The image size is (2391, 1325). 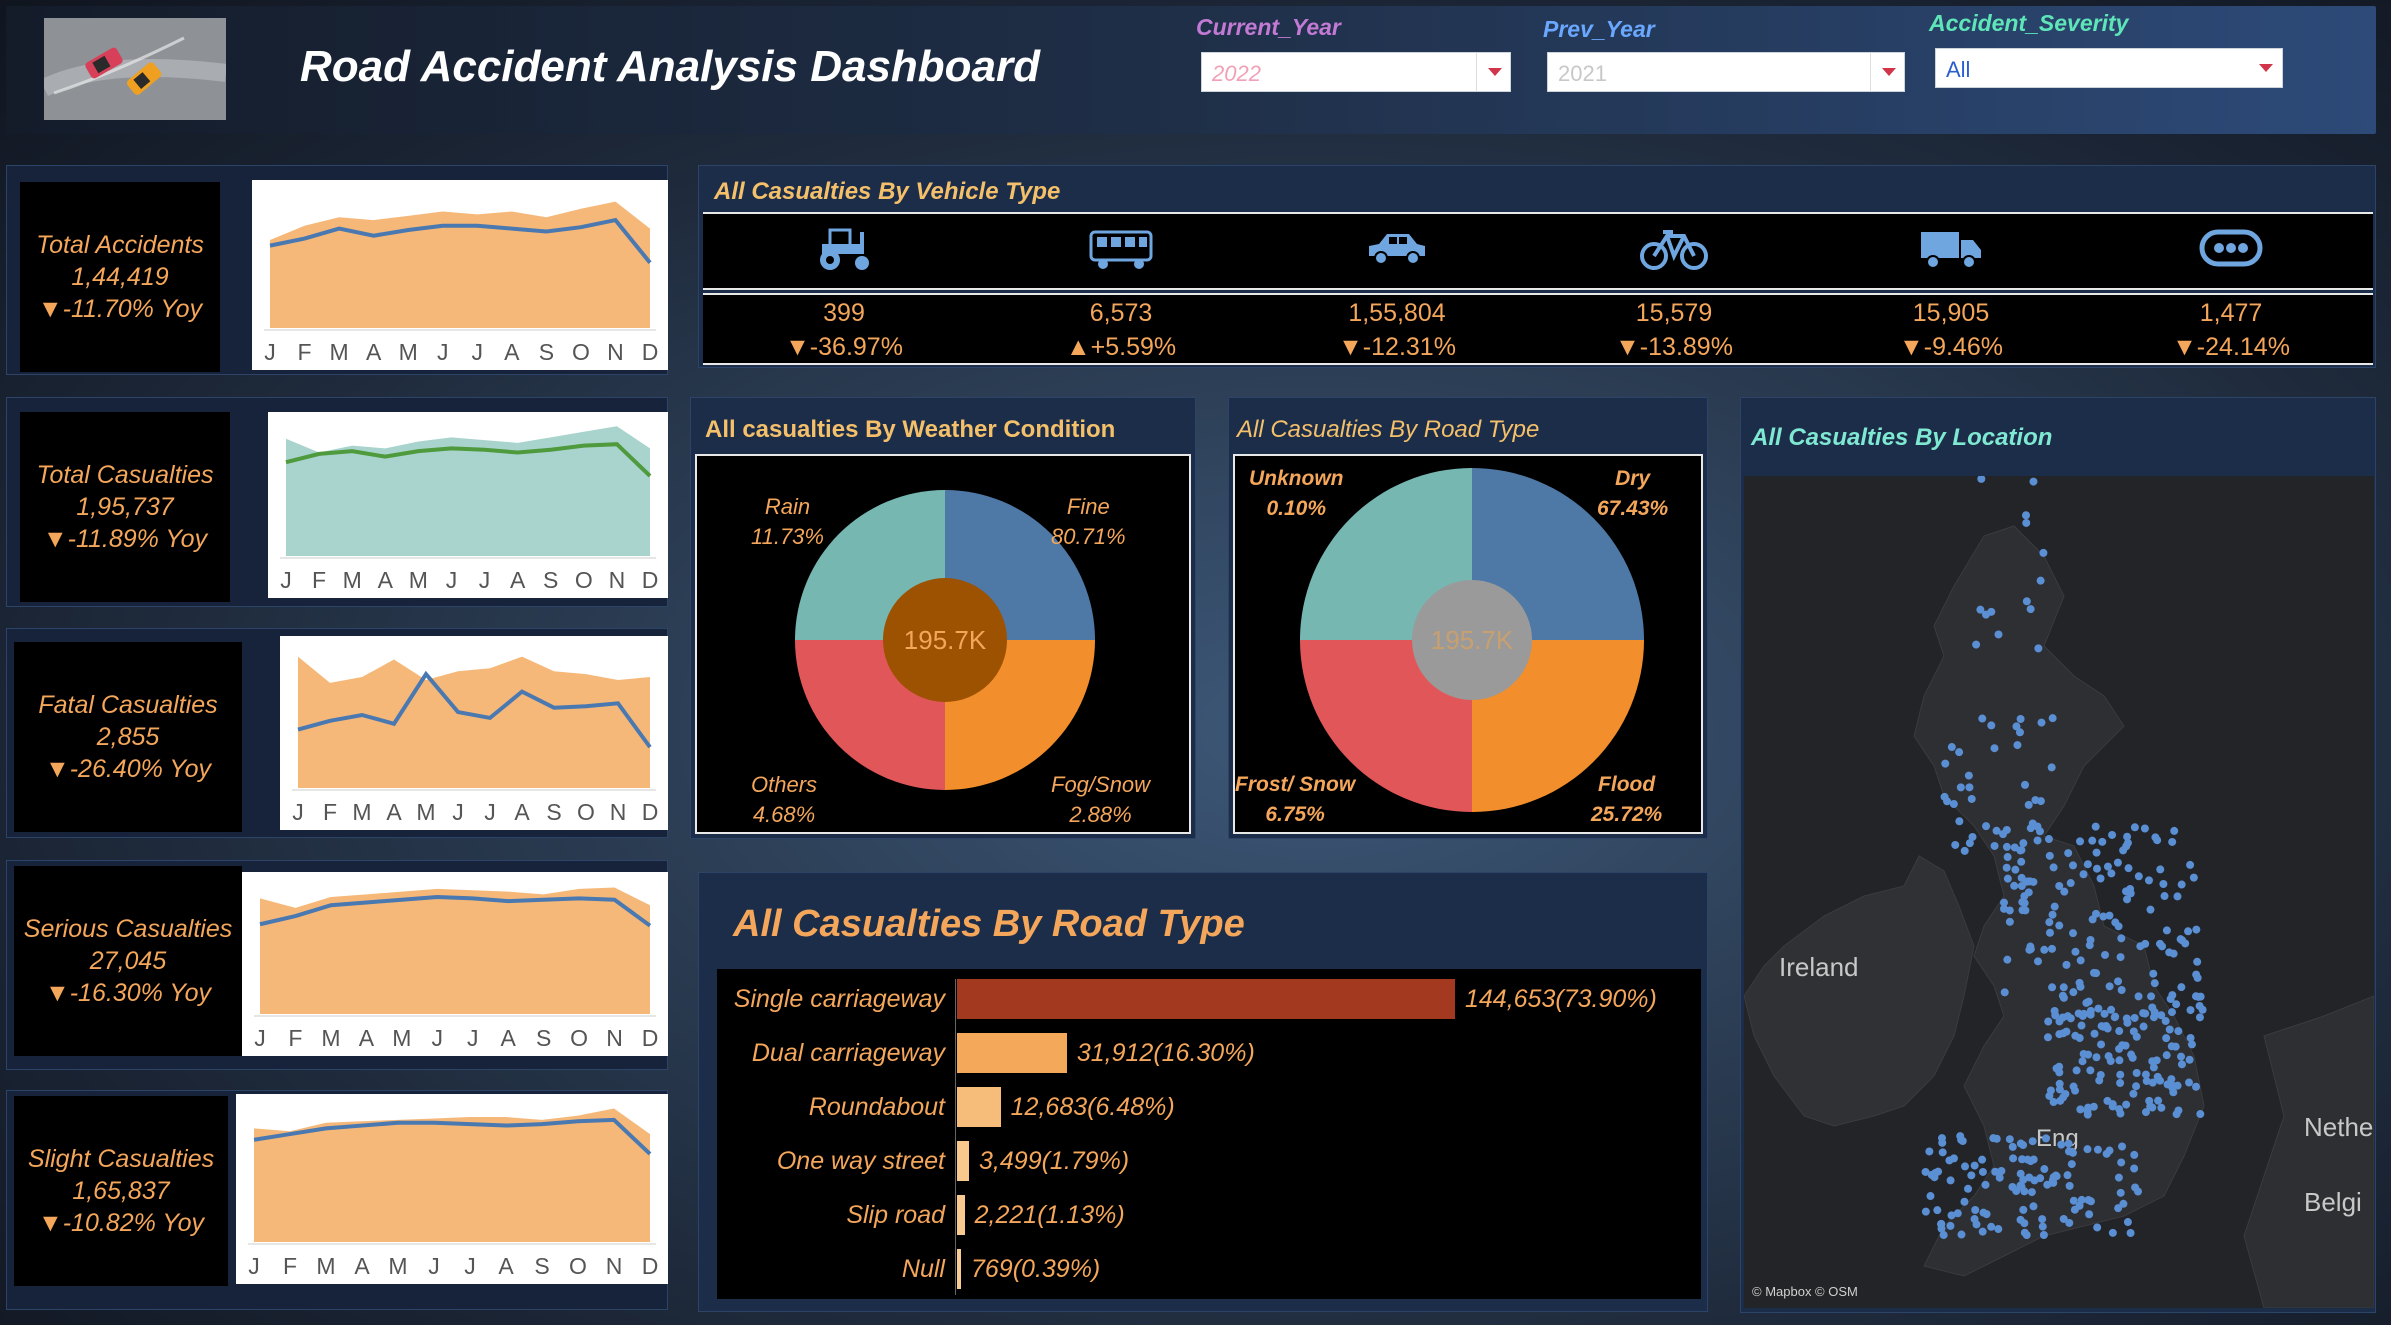 I want to click on weather-title: All casualties By Weather Condition, so click(x=910, y=429).